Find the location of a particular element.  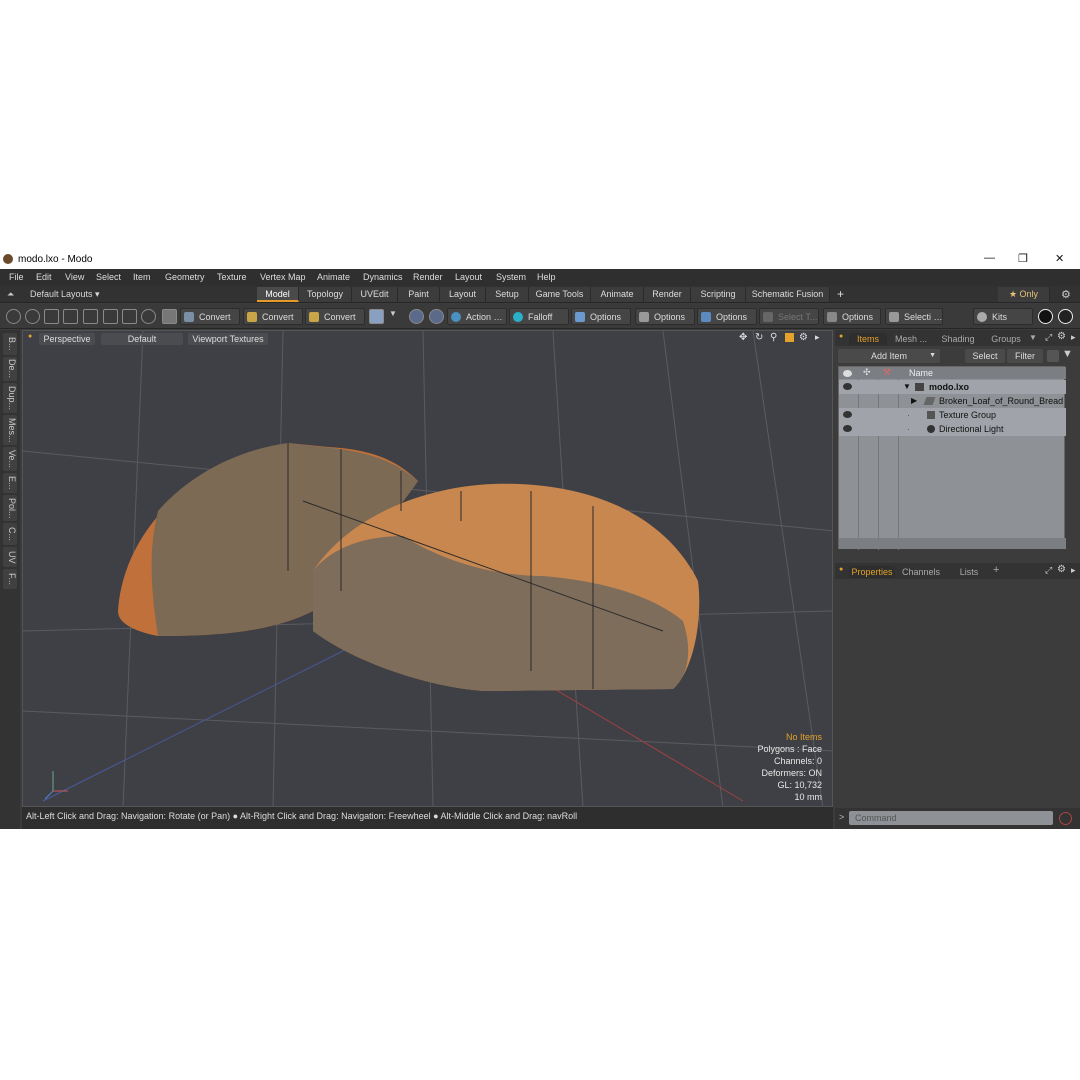

menu-edit: Edit is located at coordinates (44, 277).